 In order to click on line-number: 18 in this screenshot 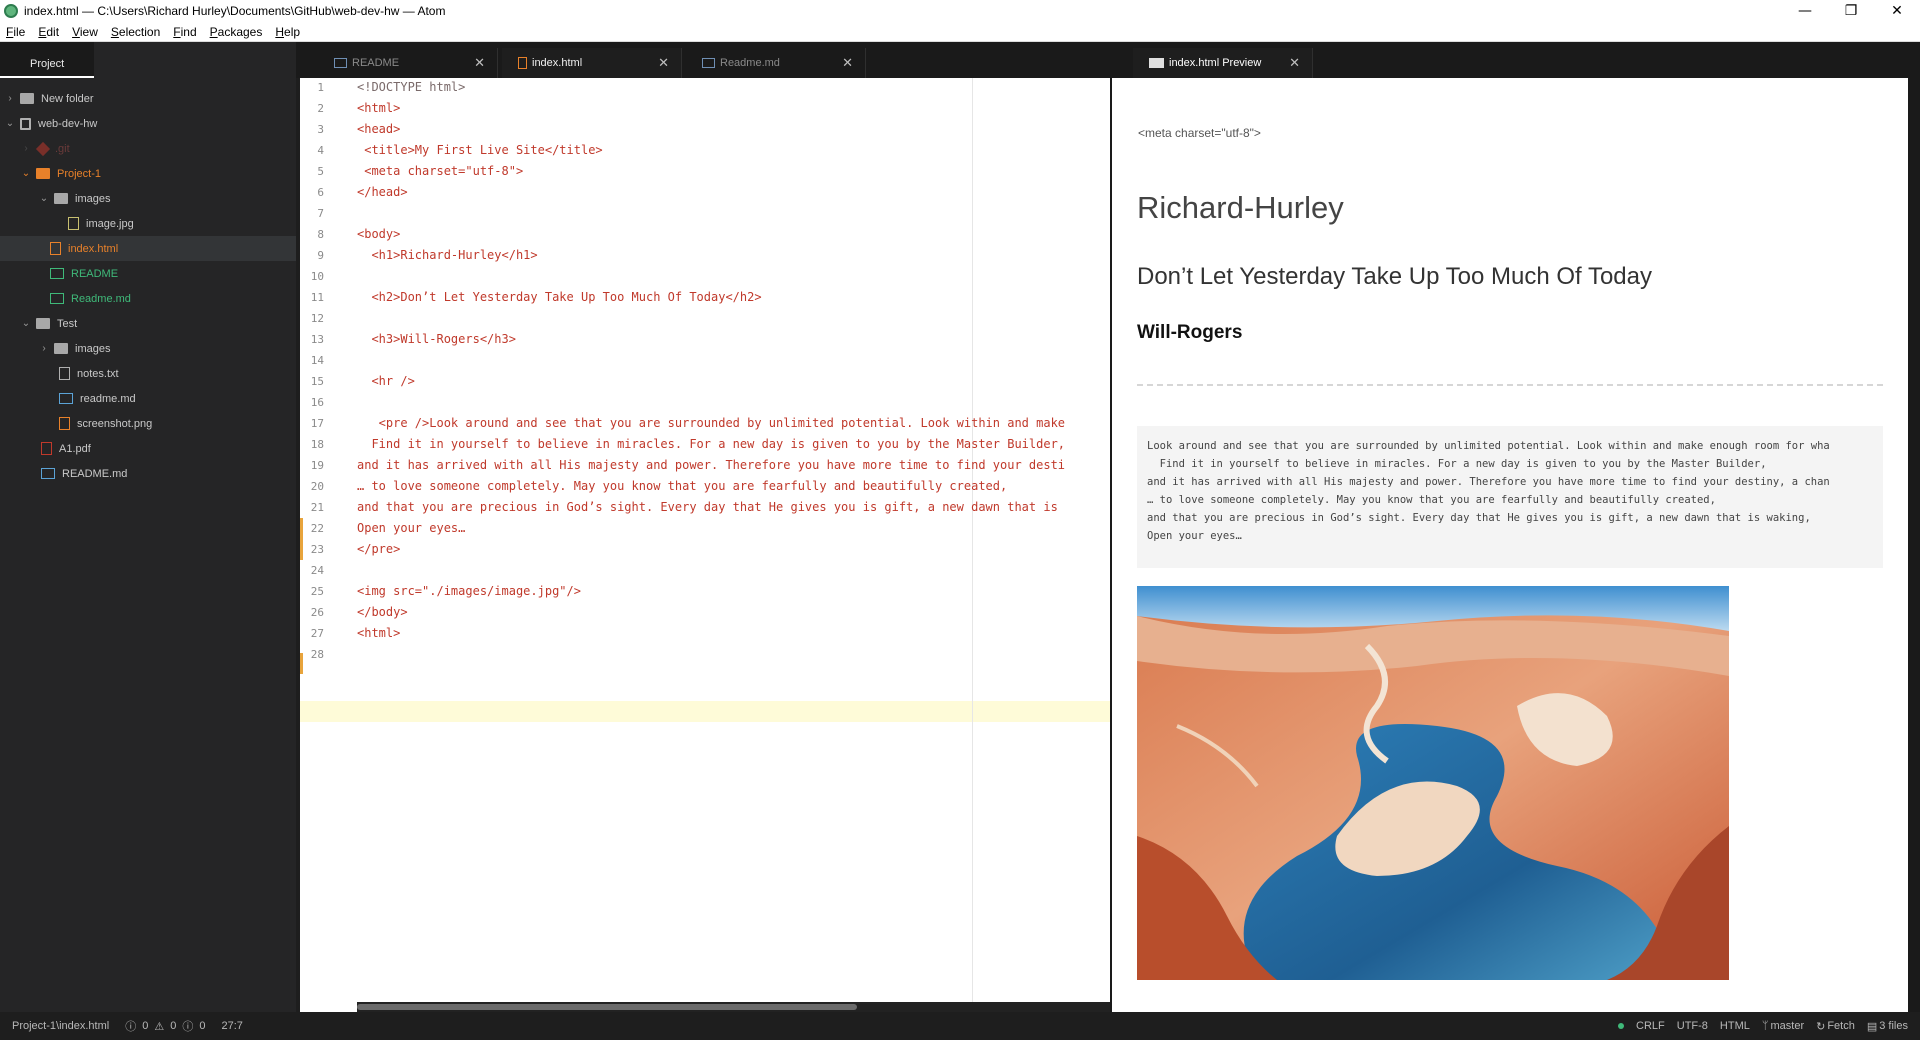, I will do `click(317, 444)`.